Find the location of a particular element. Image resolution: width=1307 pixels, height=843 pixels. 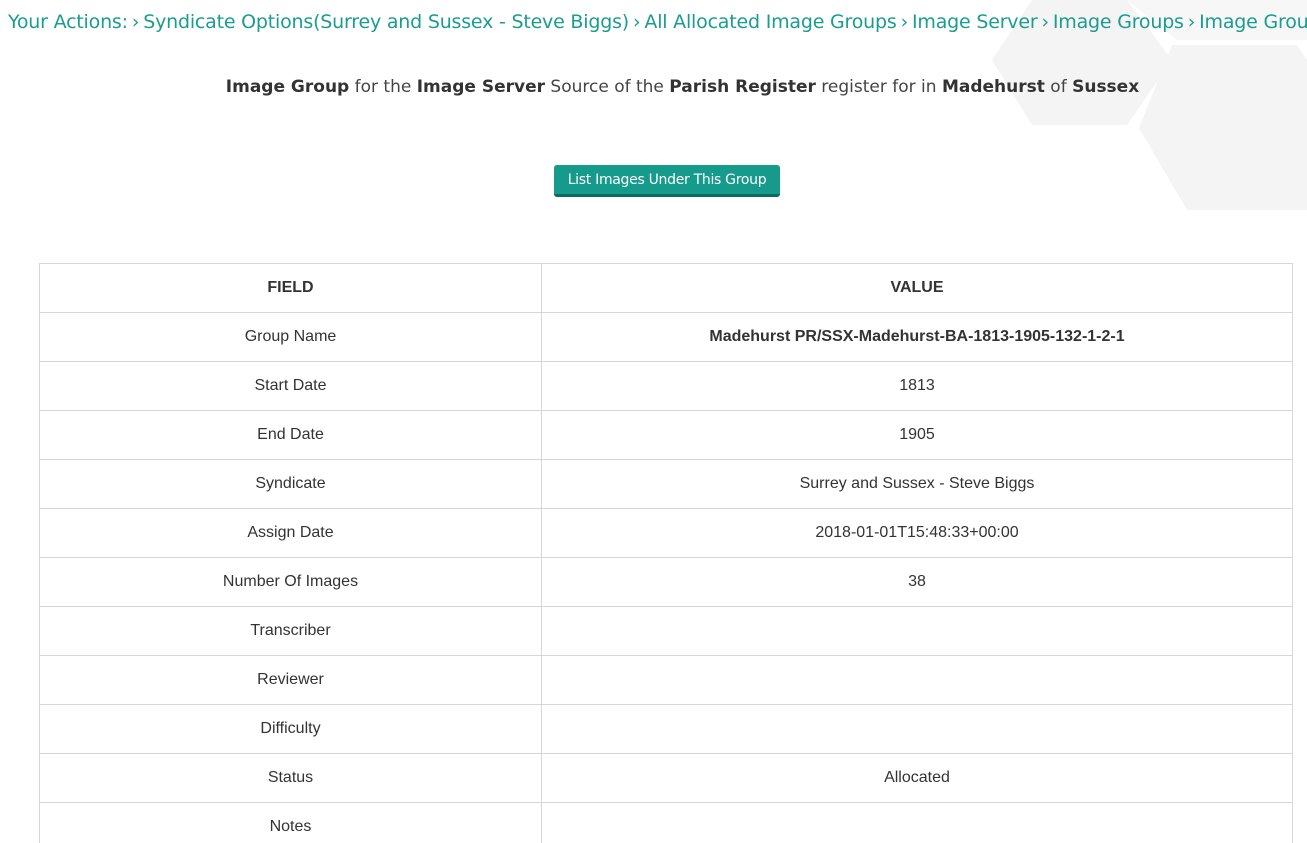

column-header-field: FIELD is located at coordinates (290, 288).